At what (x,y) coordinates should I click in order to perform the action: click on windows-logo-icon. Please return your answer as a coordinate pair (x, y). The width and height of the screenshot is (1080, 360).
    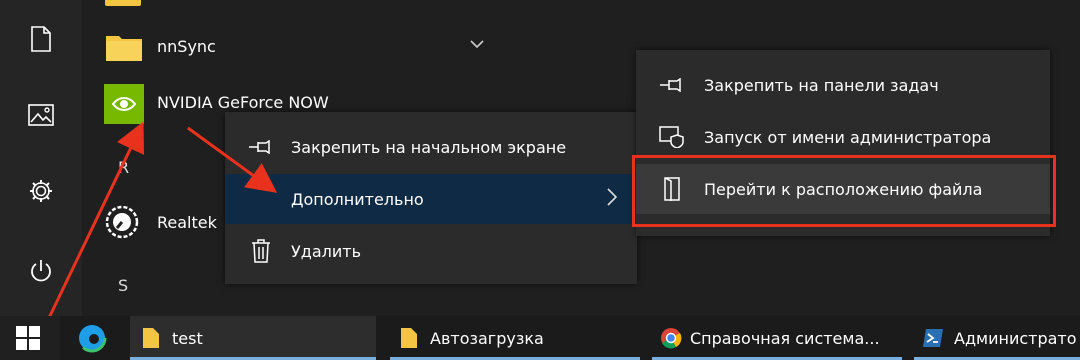
    Looking at the image, I should click on (28, 338).